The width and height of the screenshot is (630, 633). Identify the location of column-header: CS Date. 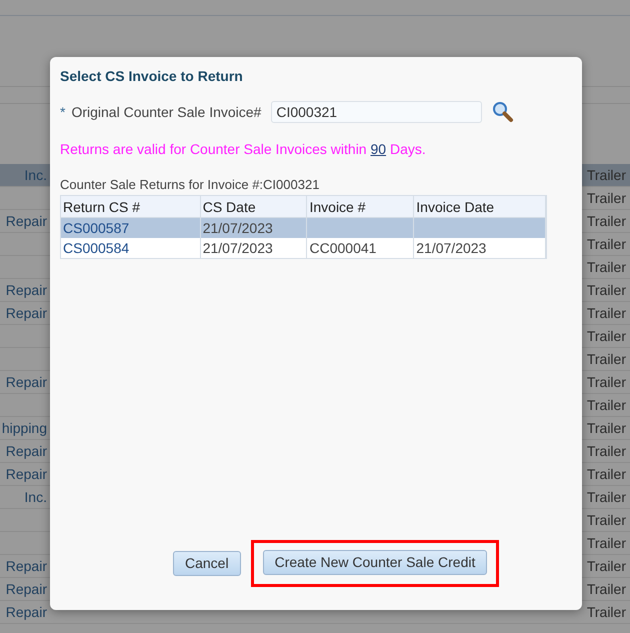
(254, 206).